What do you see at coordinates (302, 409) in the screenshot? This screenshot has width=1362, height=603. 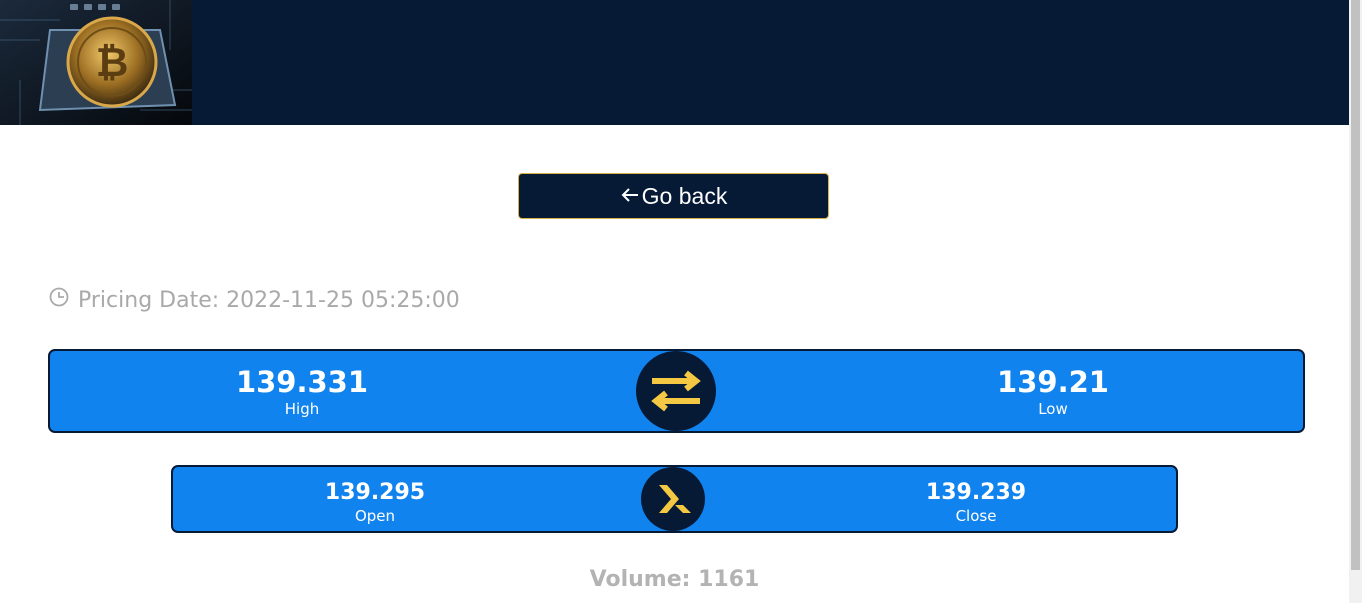 I see `high-label: High` at bounding box center [302, 409].